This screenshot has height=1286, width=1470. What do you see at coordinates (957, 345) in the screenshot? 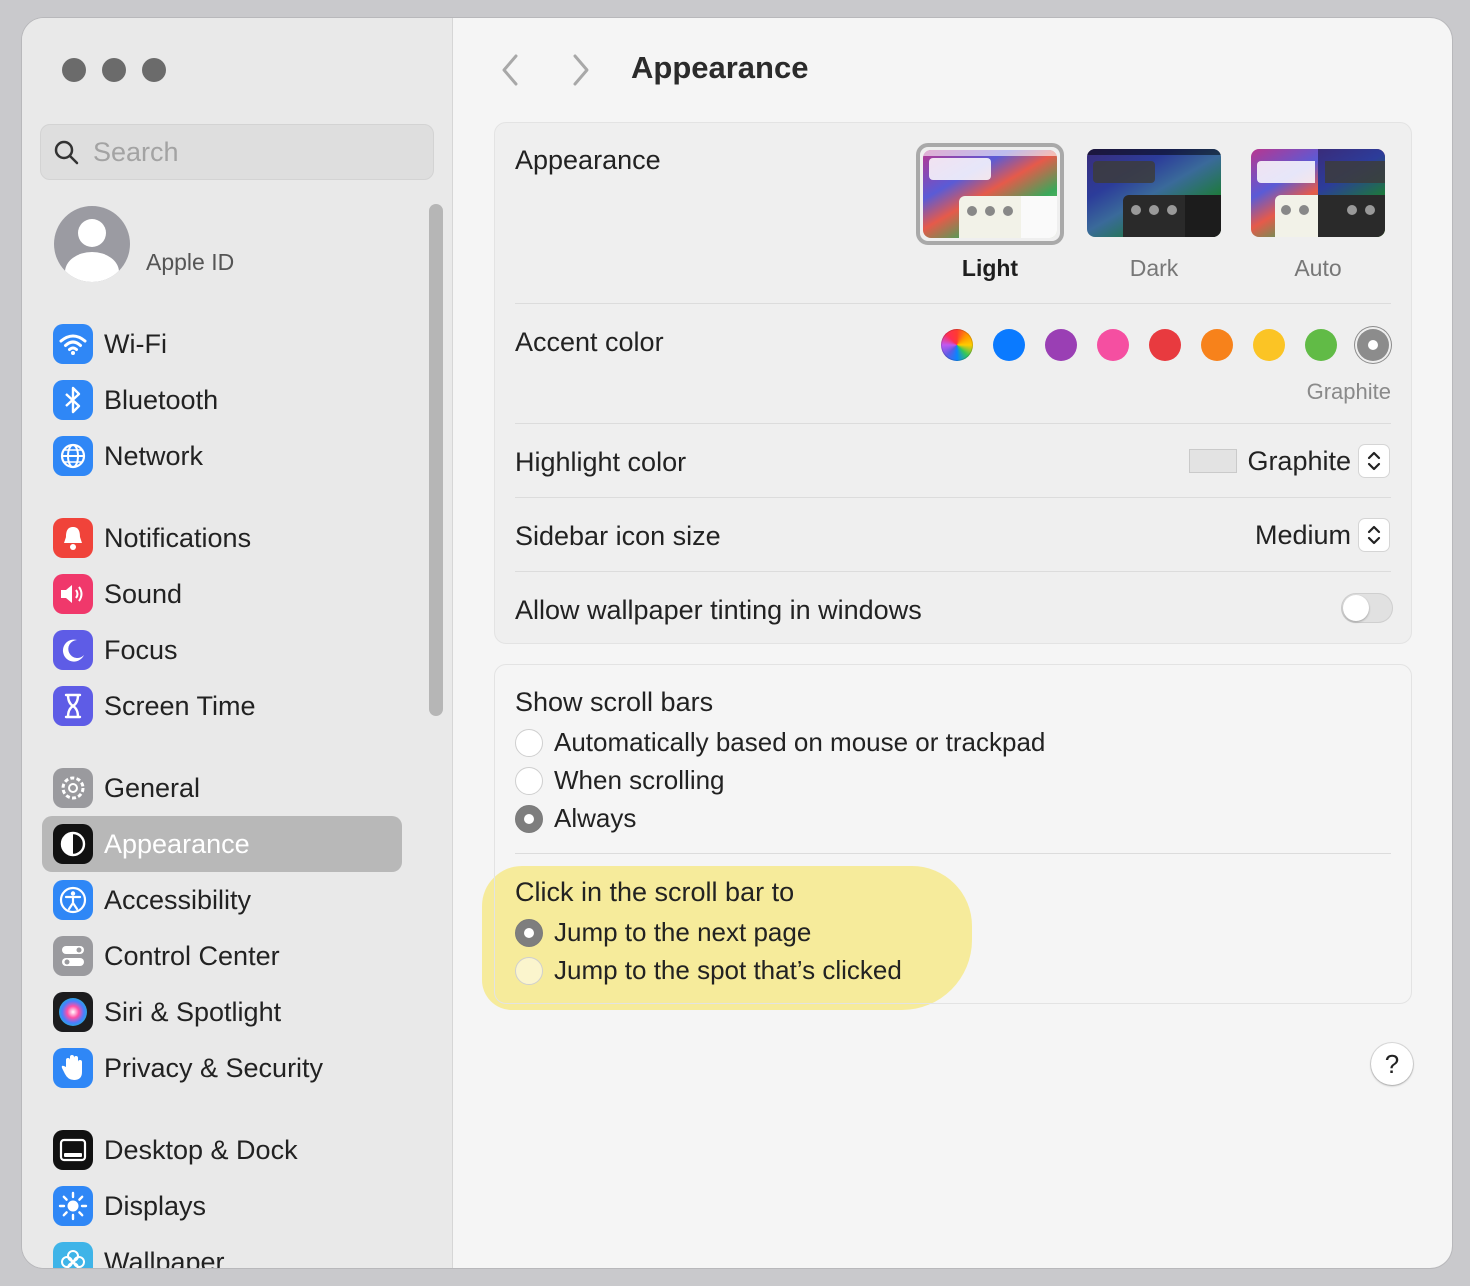
I see `accent-swatch-multicolor` at bounding box center [957, 345].